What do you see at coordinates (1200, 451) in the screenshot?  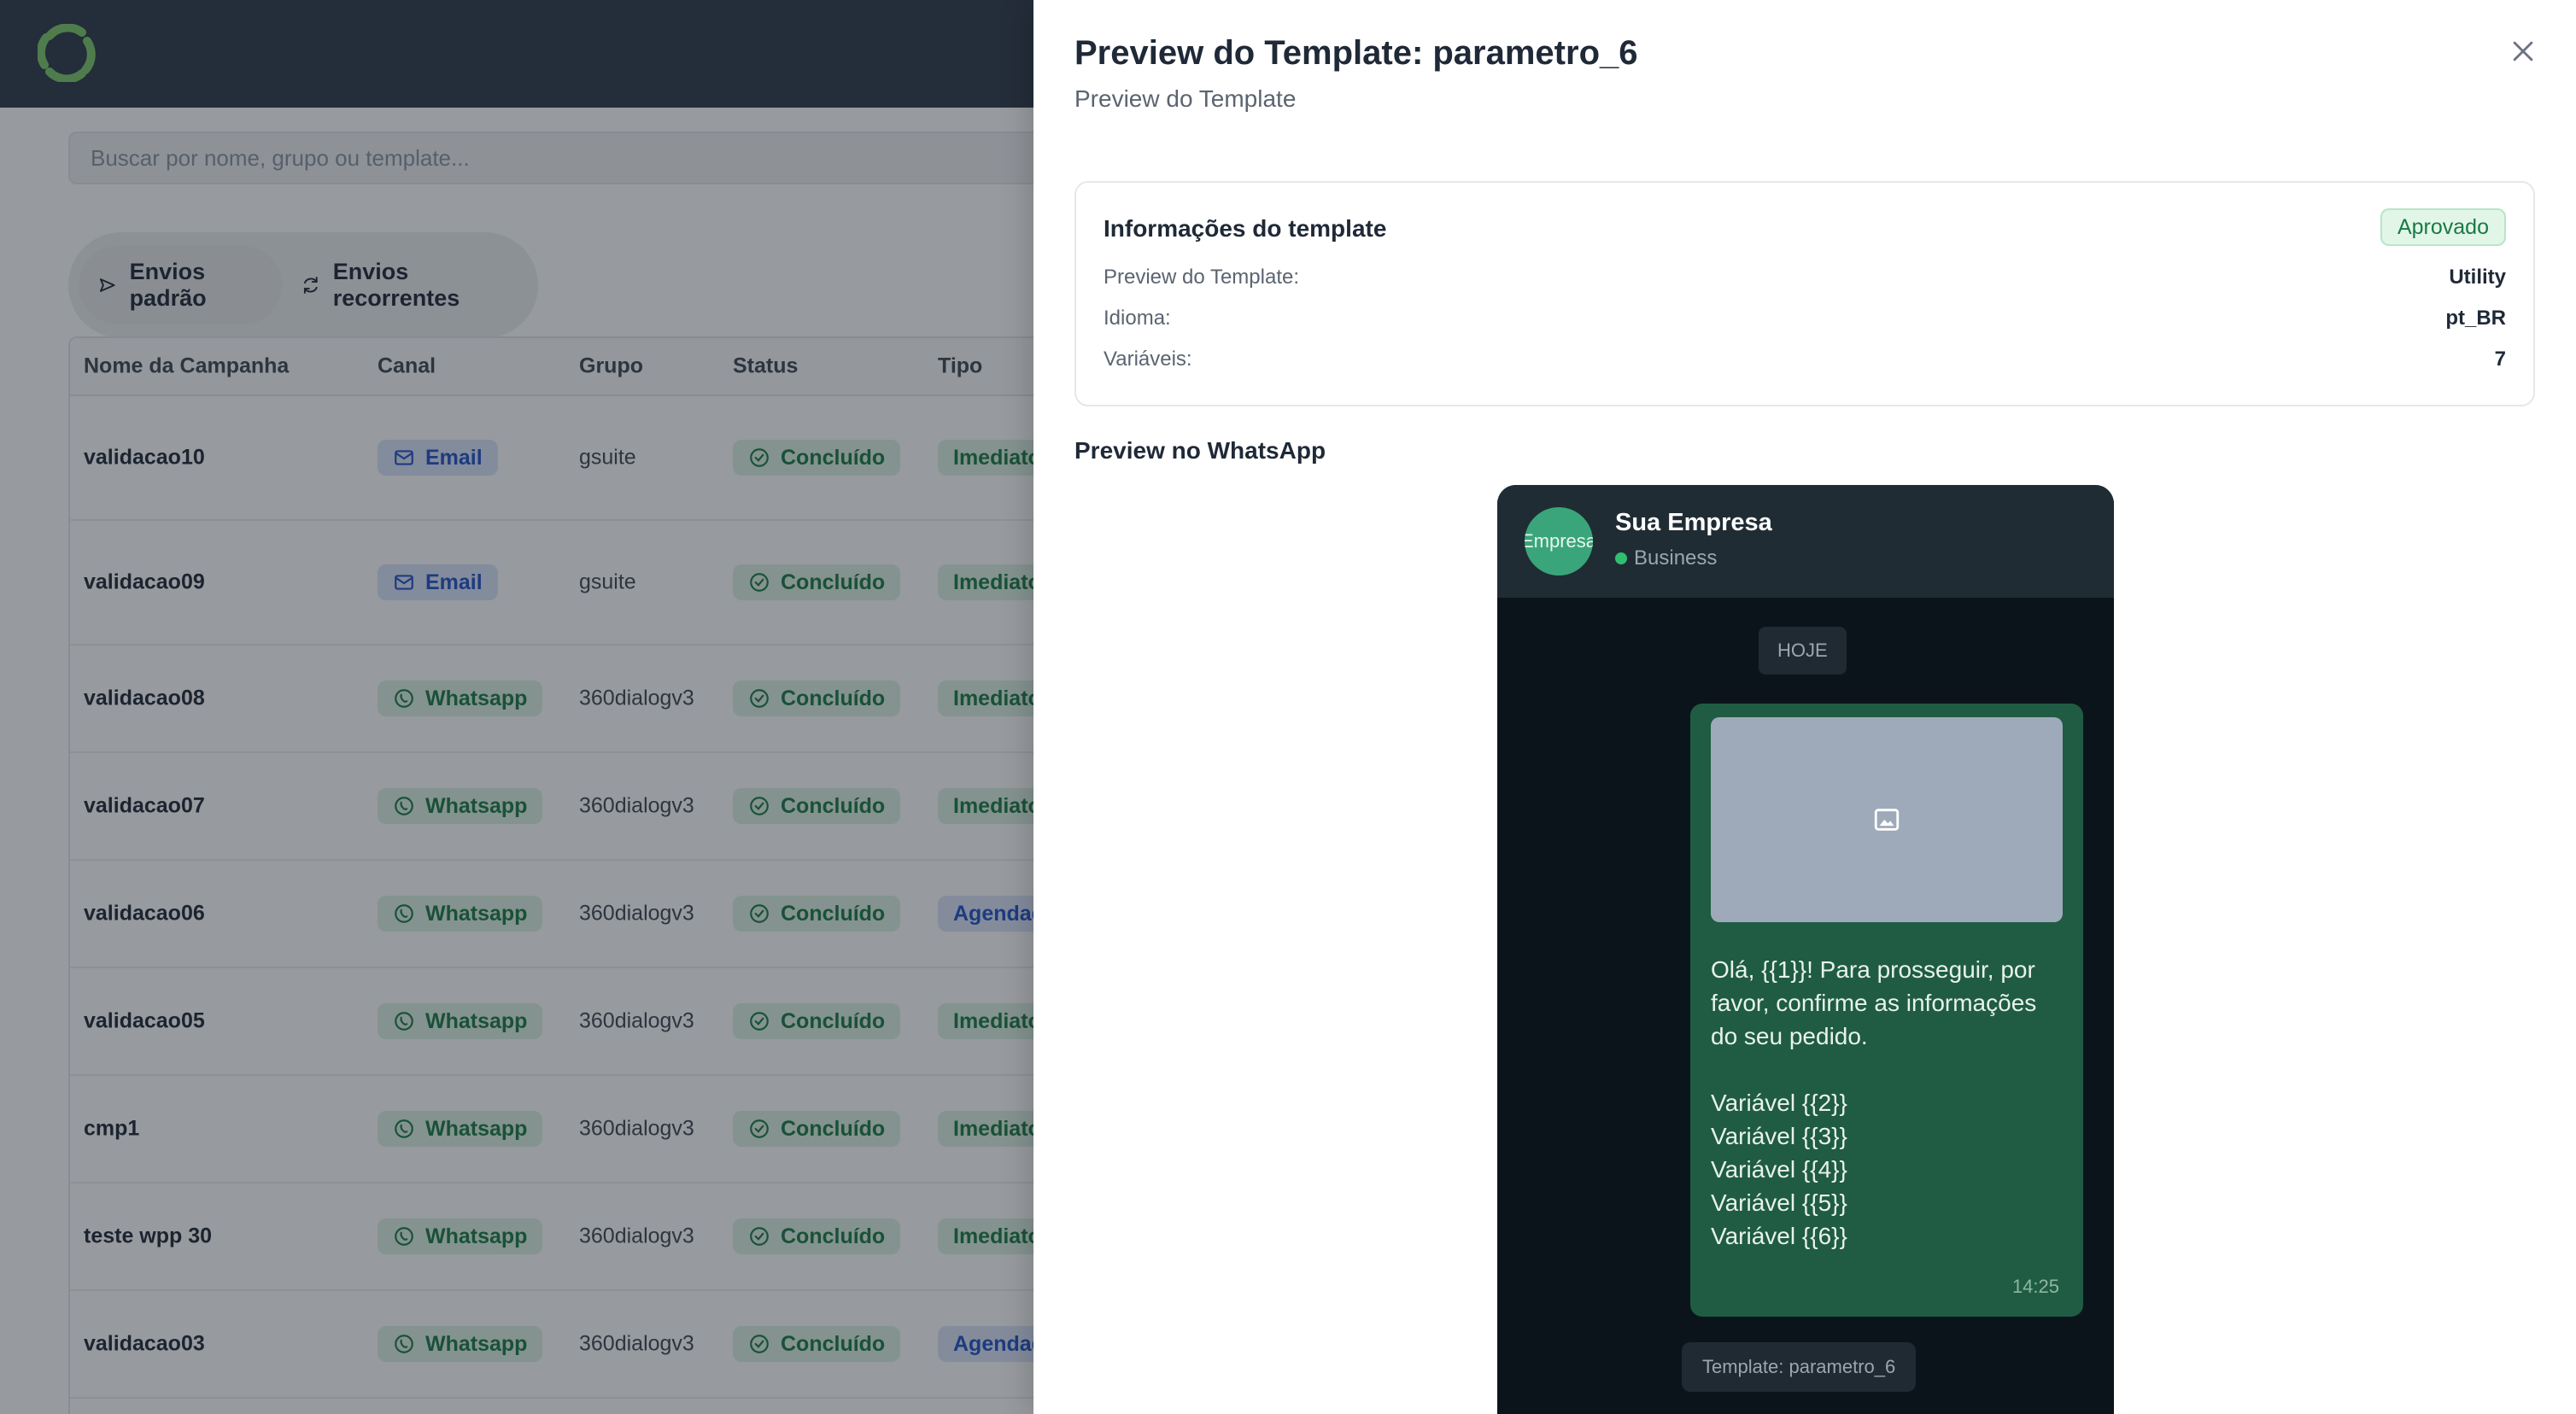 I see `whatsapp-preview-label: Preview no WhatsApp` at bounding box center [1200, 451].